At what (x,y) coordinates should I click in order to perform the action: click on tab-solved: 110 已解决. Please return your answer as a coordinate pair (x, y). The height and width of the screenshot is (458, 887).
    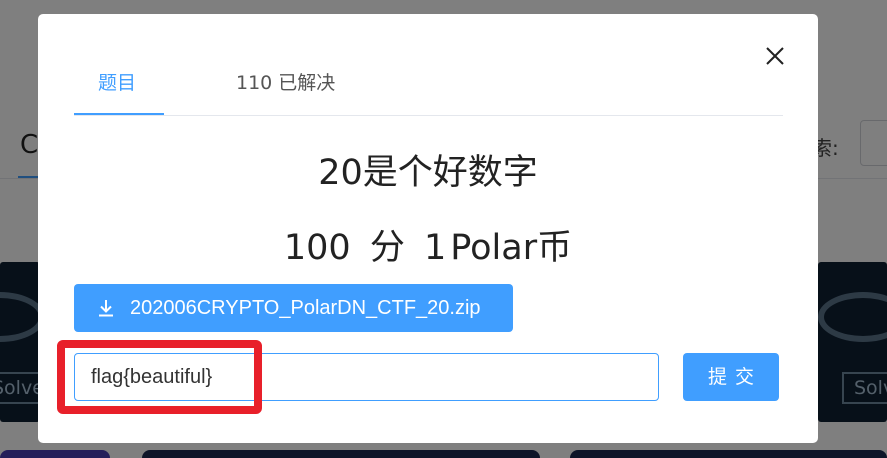
    Looking at the image, I should click on (285, 85).